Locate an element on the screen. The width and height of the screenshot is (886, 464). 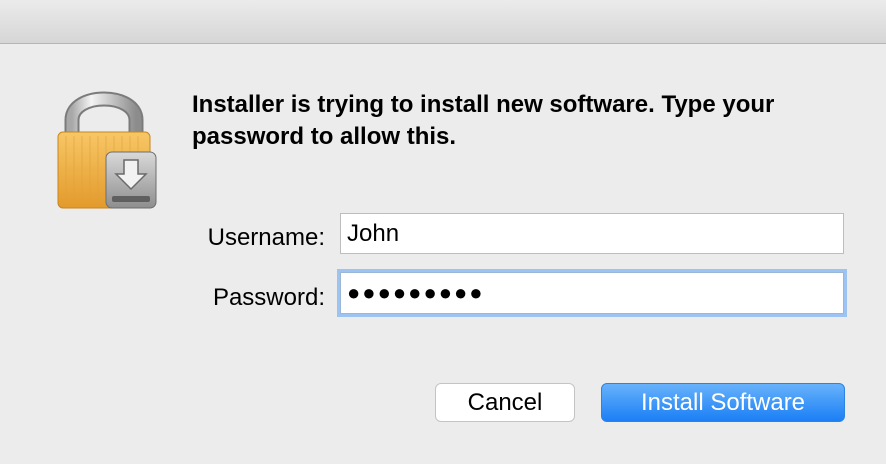
password-field: ●●●●●●●●● is located at coordinates (592, 293).